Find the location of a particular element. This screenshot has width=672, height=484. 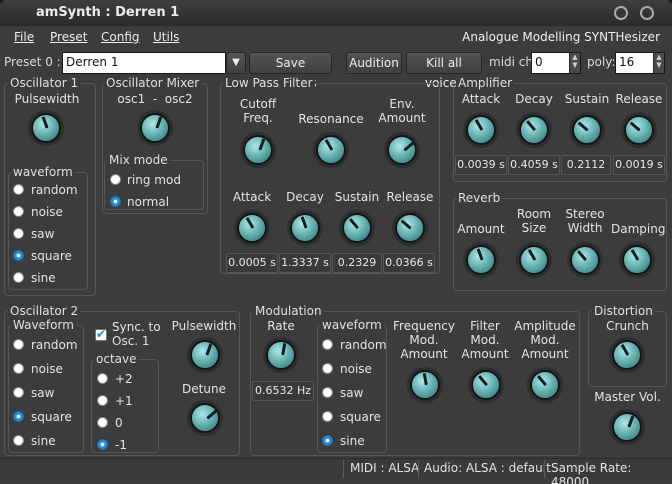

lpf-attack-label: Attack is located at coordinates (252, 197).